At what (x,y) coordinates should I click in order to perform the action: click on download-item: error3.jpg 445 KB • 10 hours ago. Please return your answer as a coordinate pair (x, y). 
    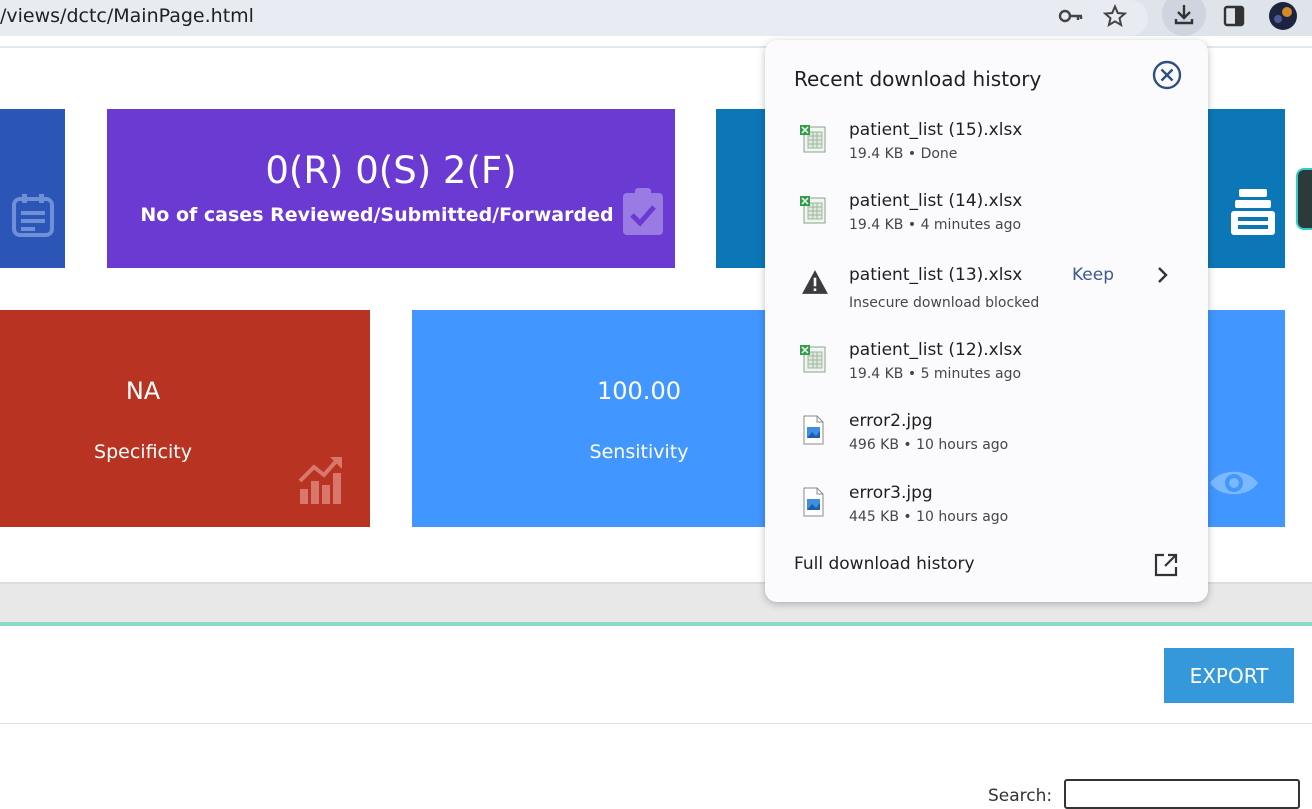
    Looking at the image, I should click on (986, 518).